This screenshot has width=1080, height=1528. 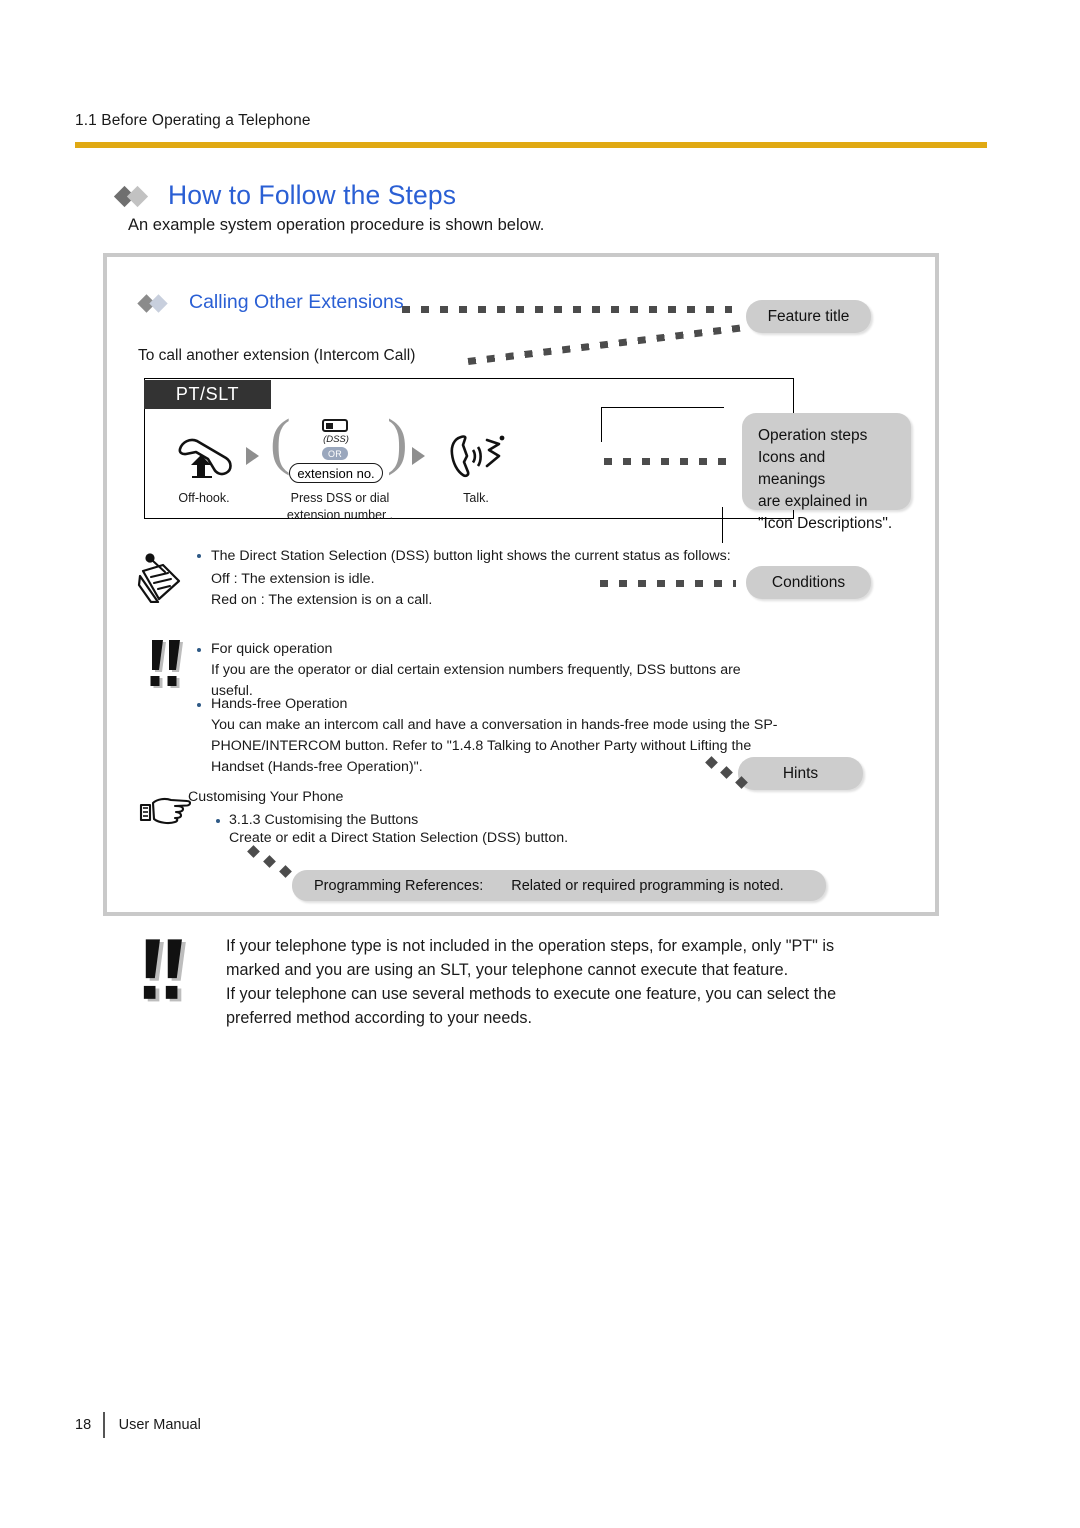 What do you see at coordinates (336, 439) in the screenshot?
I see `dss-caption: (DSS)` at bounding box center [336, 439].